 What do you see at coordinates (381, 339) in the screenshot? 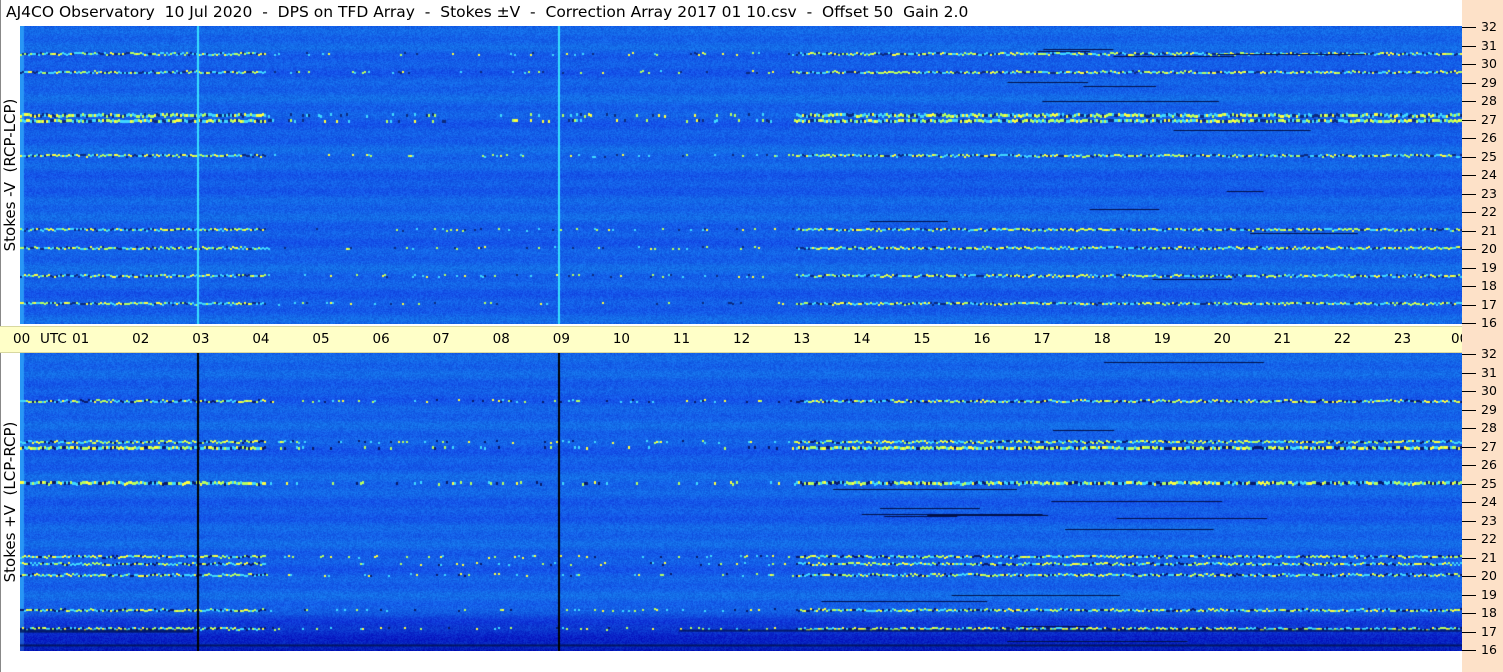
I see `hour-tick-label: 06` at bounding box center [381, 339].